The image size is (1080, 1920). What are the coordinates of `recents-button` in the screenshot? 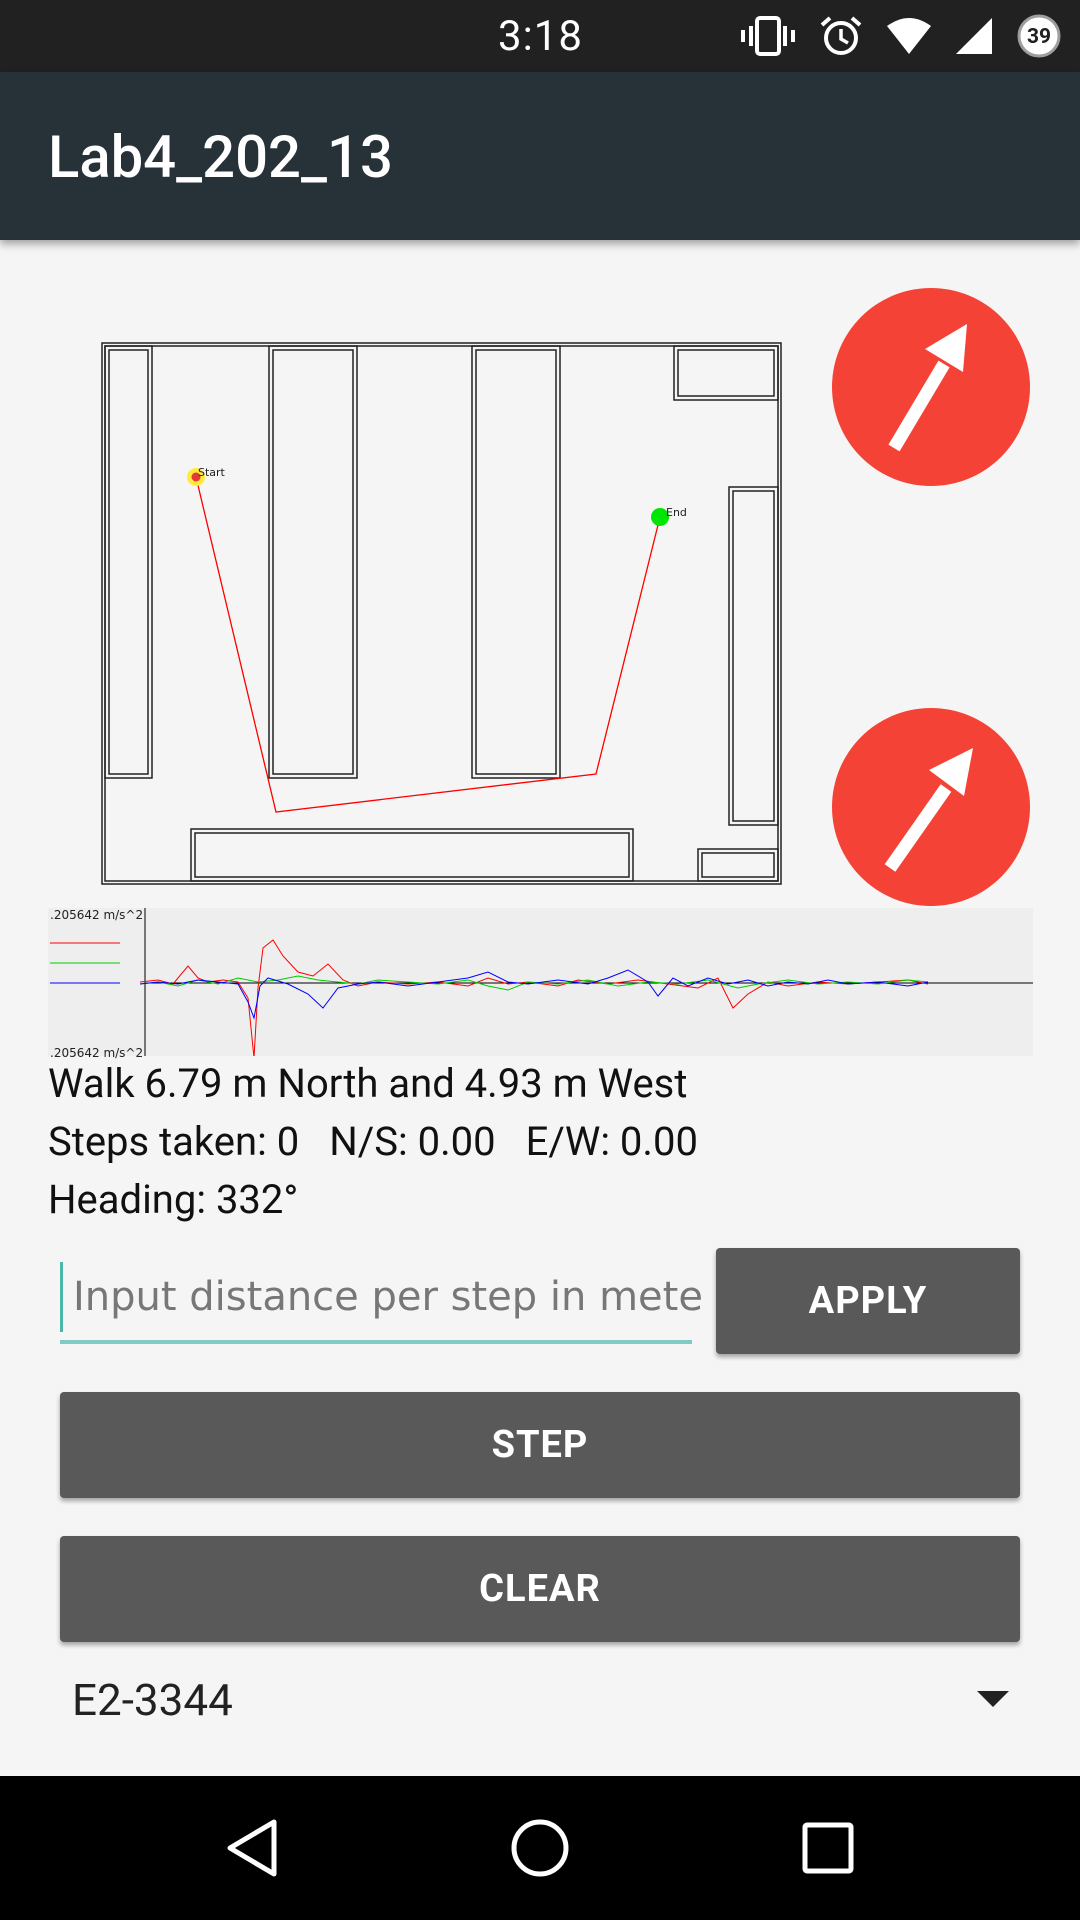 It's located at (828, 1848).